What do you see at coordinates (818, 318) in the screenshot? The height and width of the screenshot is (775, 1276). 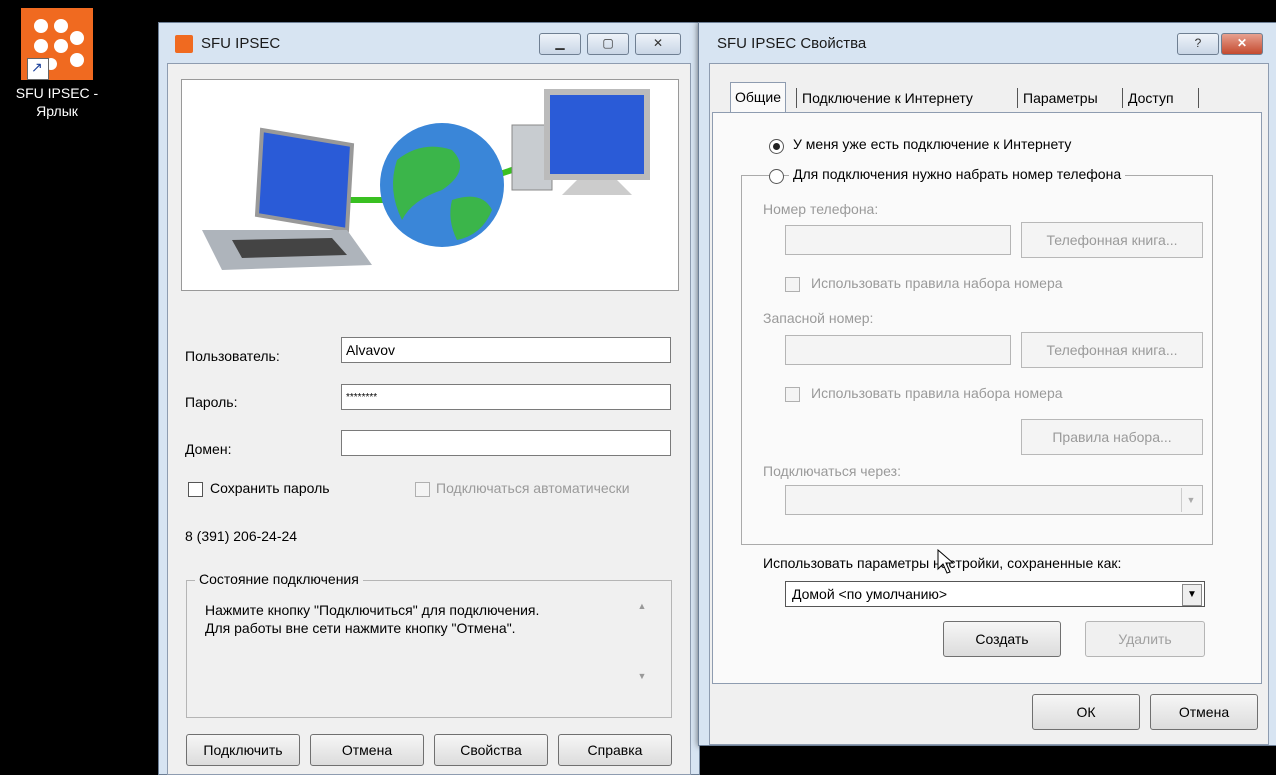 I see `alt-phone-label: Запасной номер:` at bounding box center [818, 318].